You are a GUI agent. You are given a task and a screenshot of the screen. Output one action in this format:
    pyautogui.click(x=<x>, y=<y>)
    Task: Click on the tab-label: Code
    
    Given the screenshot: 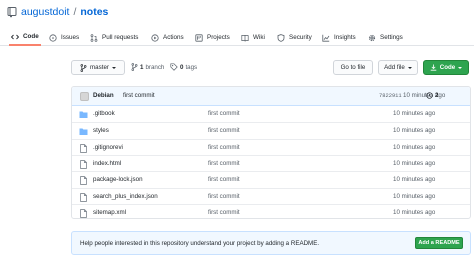 What is the action you would take?
    pyautogui.click(x=31, y=36)
    